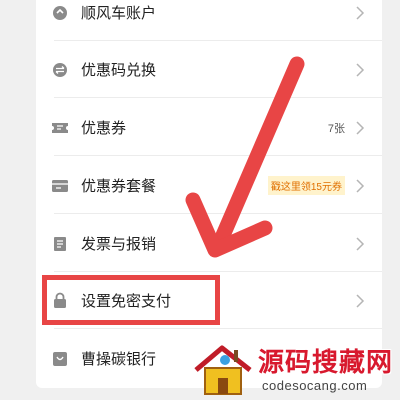 The image size is (400, 400). Describe the element at coordinates (326, 362) in the screenshot. I see `watermark-title: 源码搜藏网` at that location.